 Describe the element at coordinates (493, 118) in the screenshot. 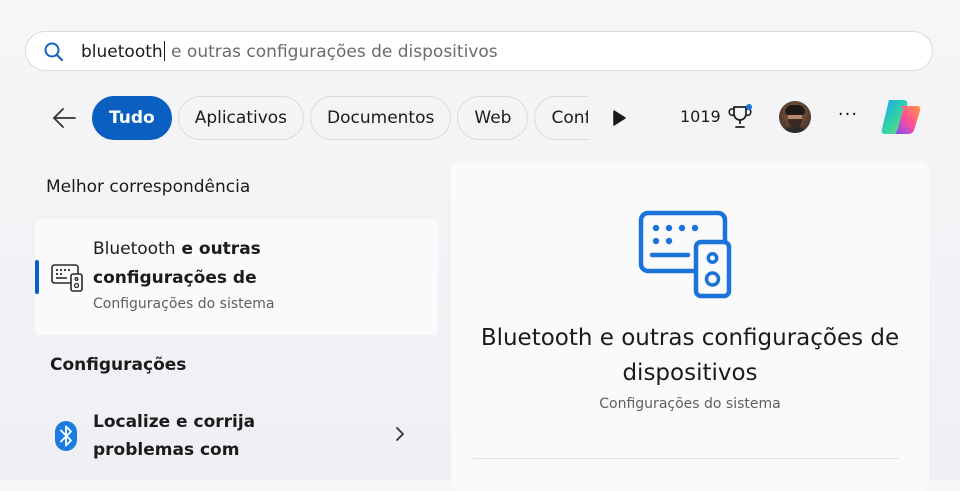

I see `tab-web: Web` at that location.